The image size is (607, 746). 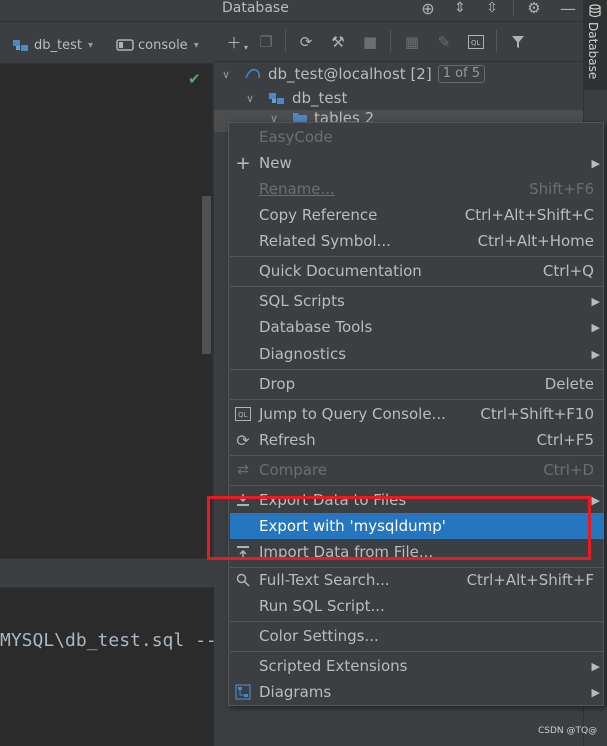 What do you see at coordinates (320, 98) in the screenshot?
I see `tree-node-label: db_test` at bounding box center [320, 98].